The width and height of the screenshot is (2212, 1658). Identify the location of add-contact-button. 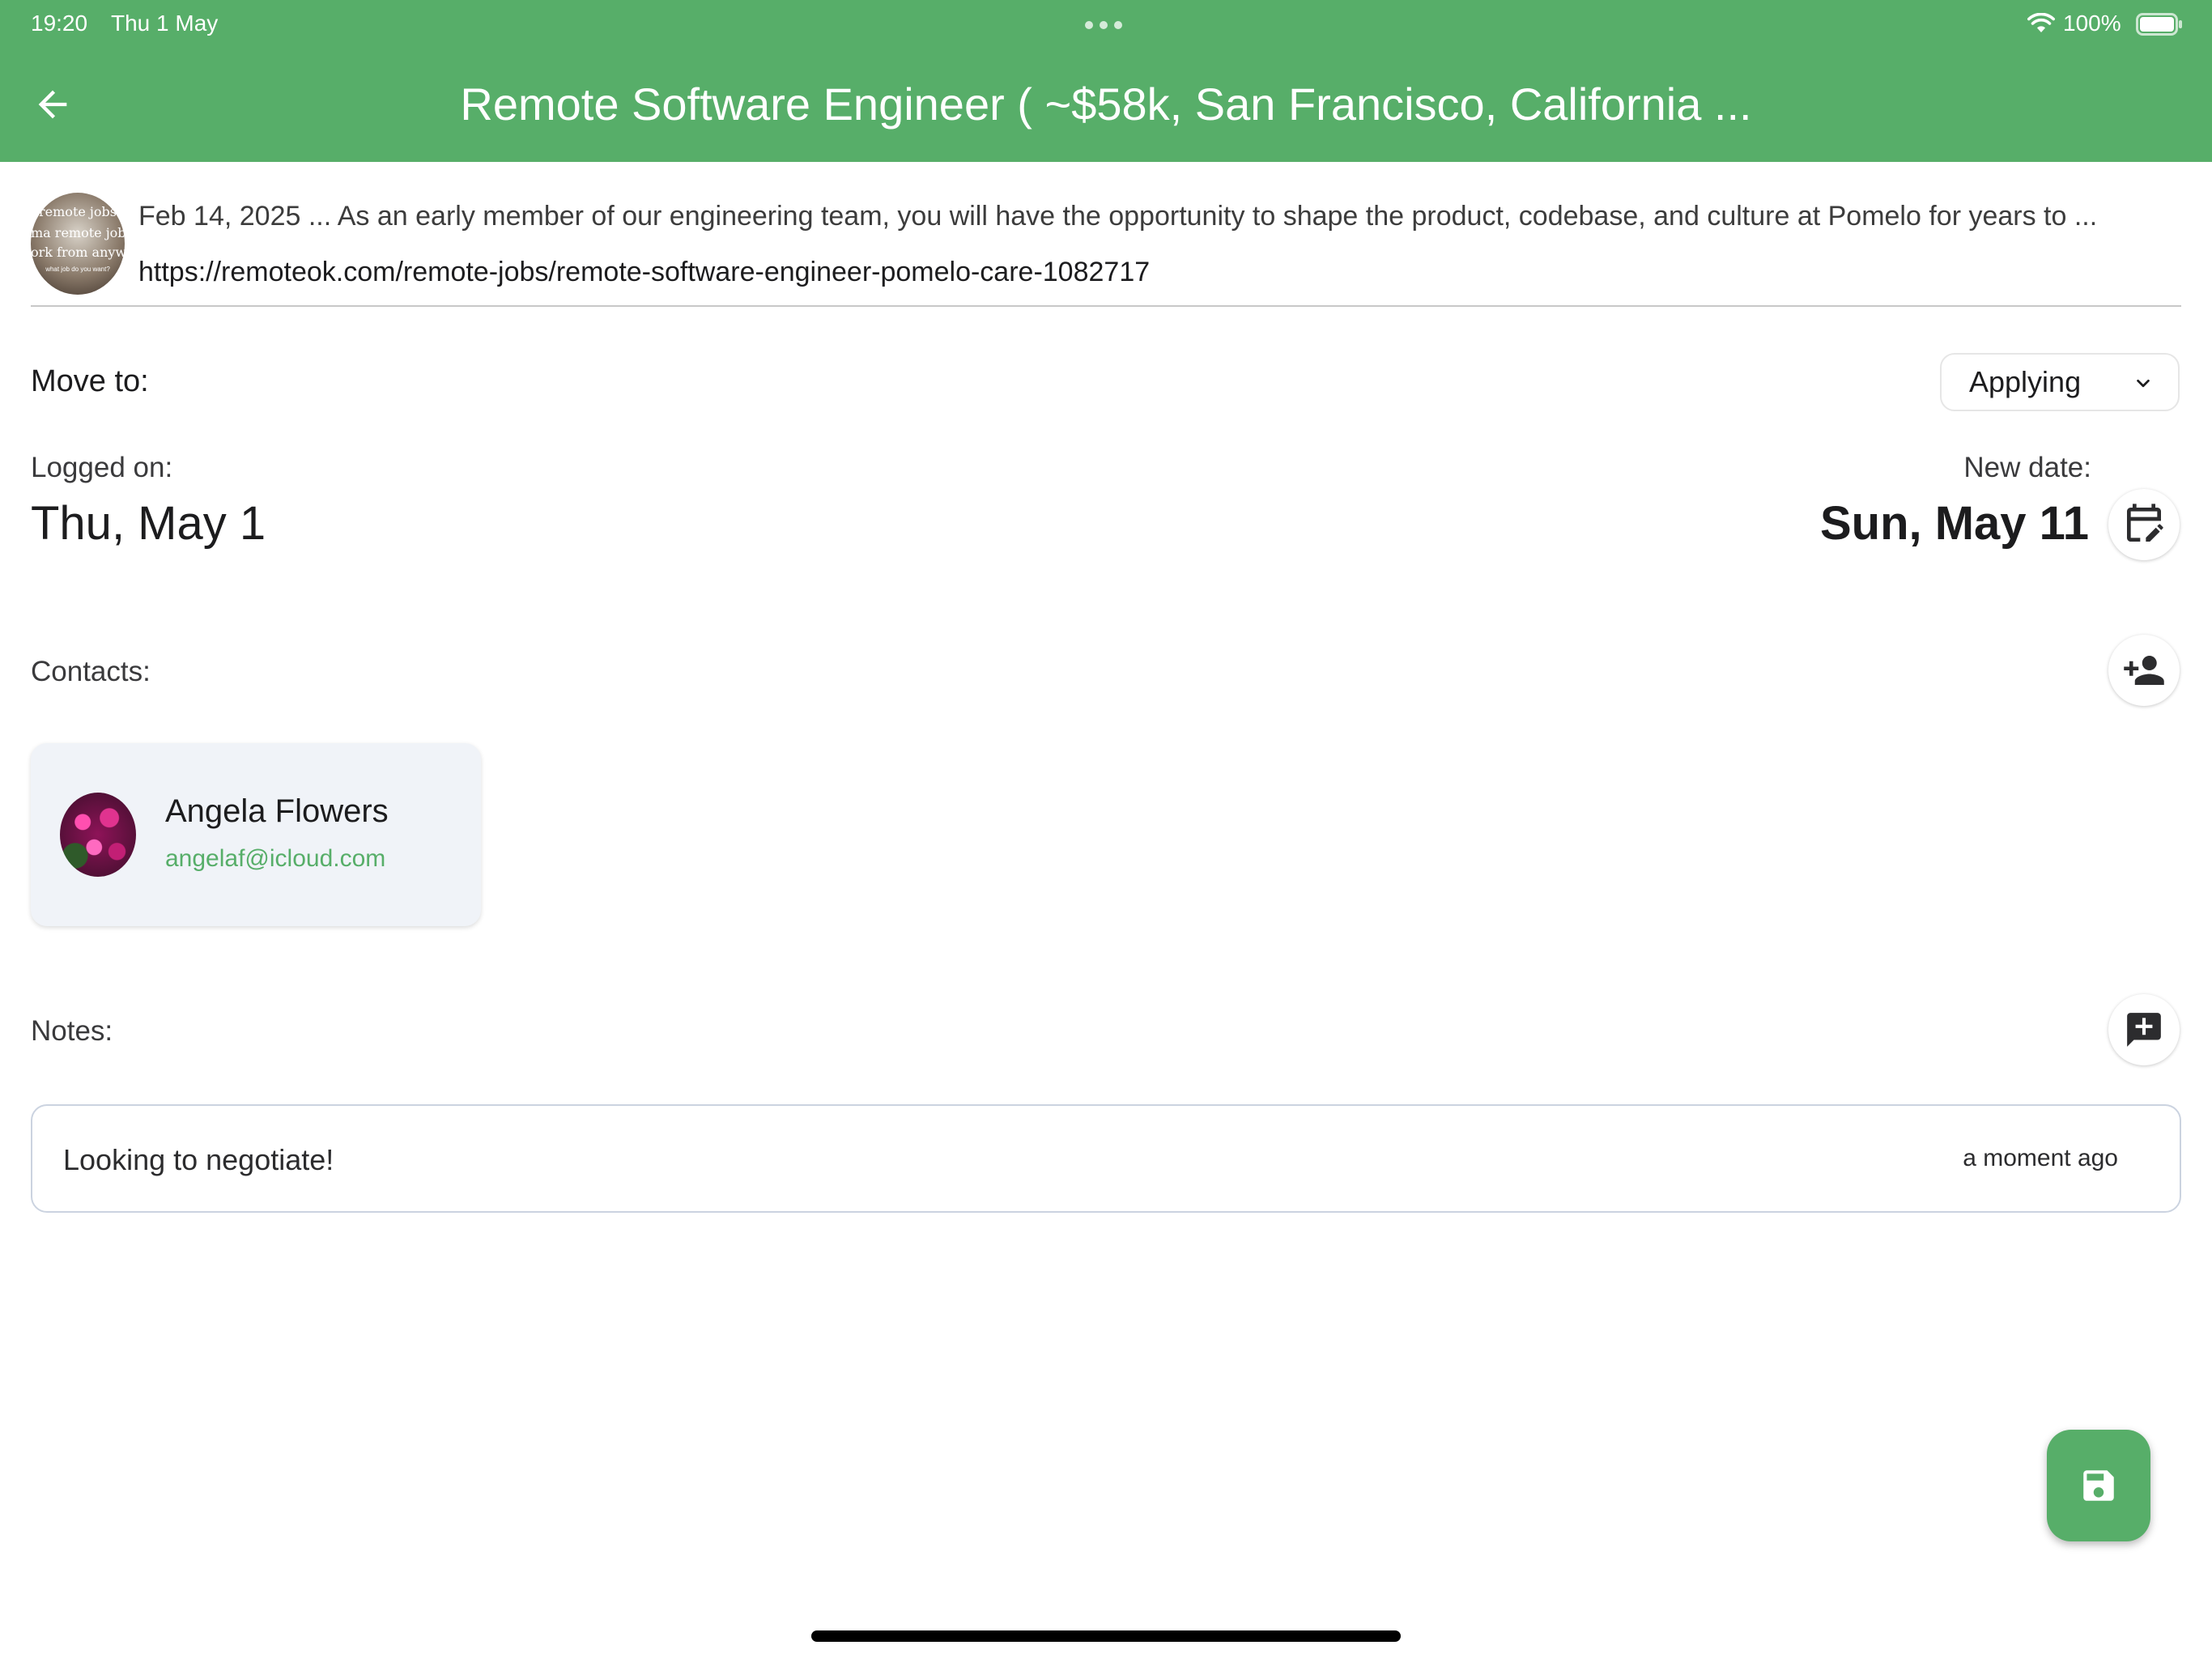
(2144, 670).